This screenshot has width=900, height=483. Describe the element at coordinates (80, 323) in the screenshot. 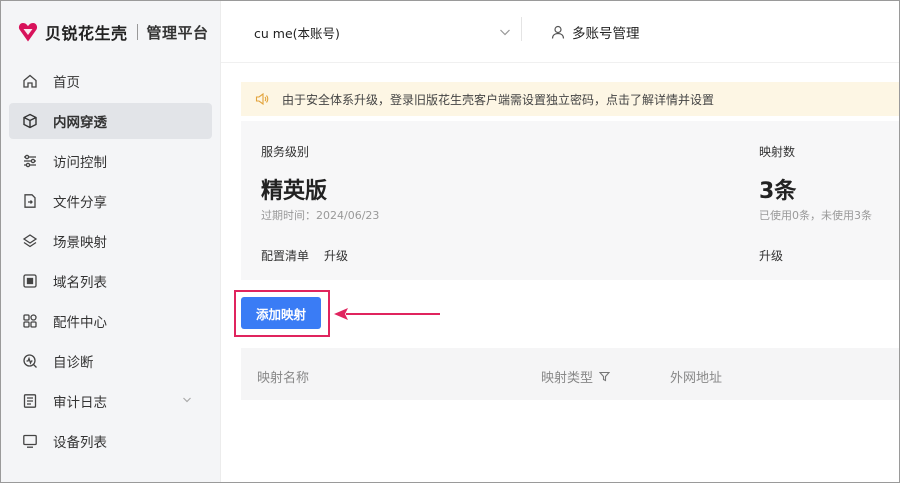

I see `sidebar-item-label: 配件中心` at that location.